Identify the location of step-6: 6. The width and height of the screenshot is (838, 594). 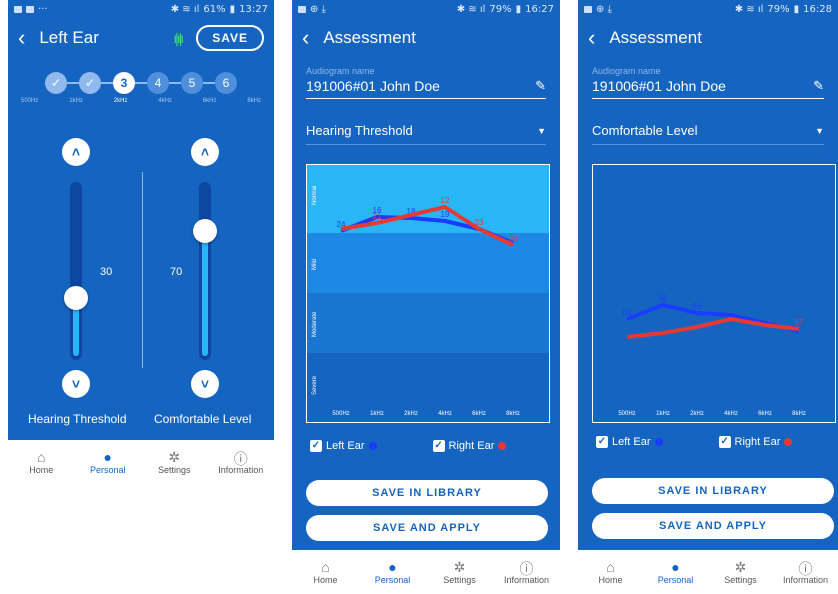
(226, 83).